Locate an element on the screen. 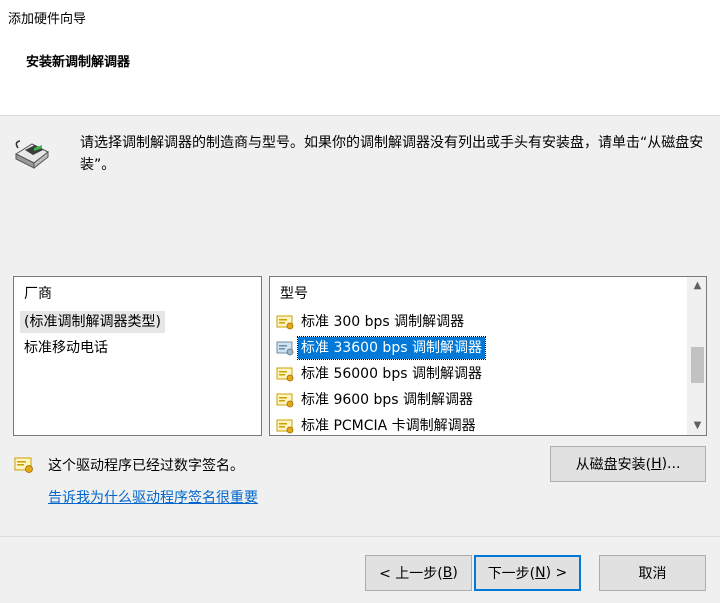  model-list-scrollbar: ▲ ▼ is located at coordinates (696, 356).